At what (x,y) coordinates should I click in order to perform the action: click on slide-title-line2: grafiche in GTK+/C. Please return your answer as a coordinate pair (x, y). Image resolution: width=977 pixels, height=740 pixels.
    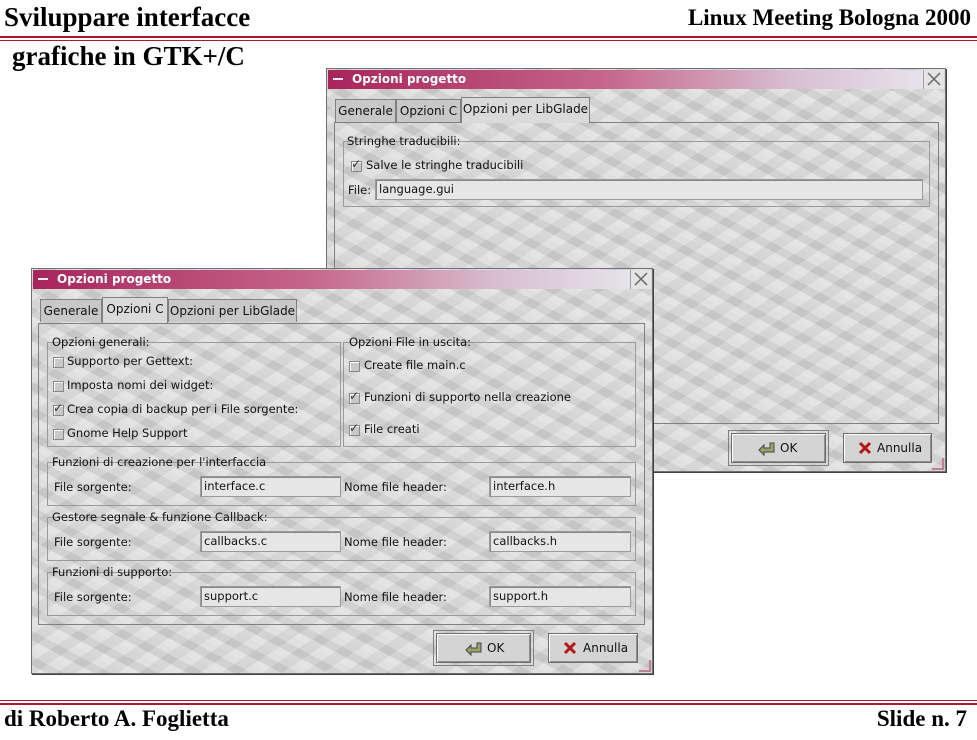
    Looking at the image, I should click on (128, 56).